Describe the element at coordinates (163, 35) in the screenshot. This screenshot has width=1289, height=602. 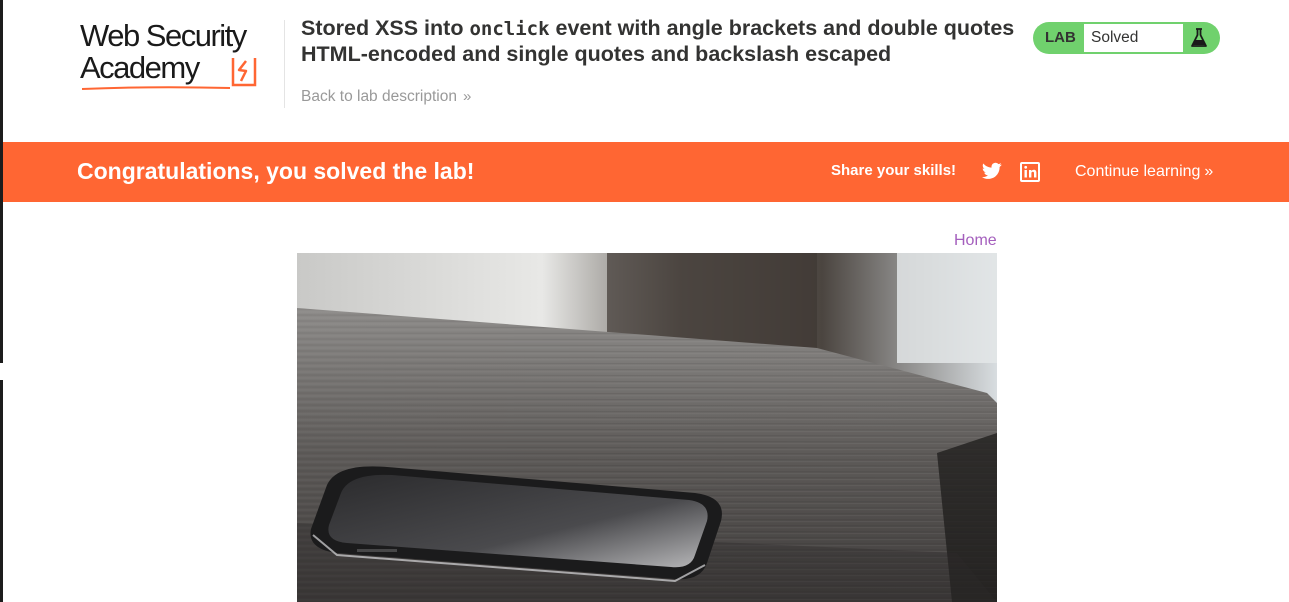
I see `logo-text-line1: Web Security` at that location.